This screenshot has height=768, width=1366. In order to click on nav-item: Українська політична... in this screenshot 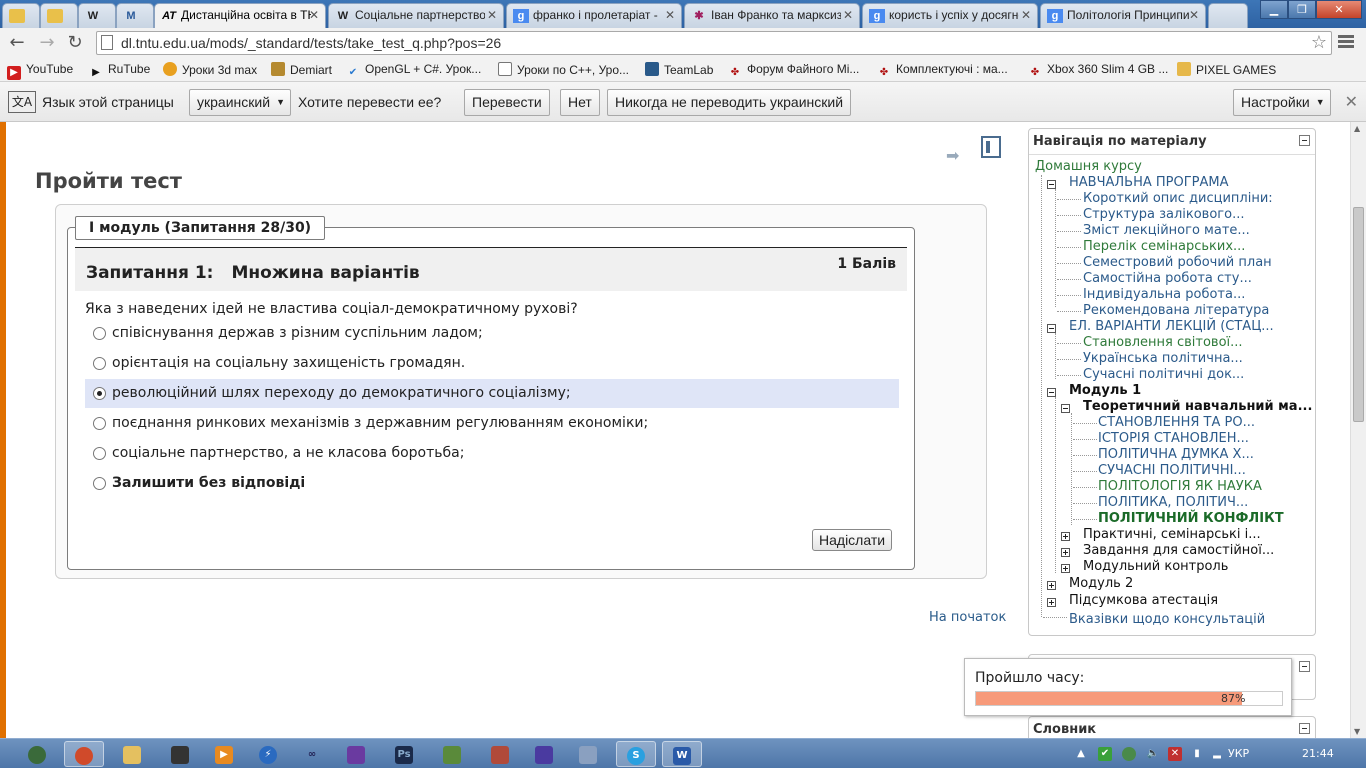, I will do `click(1163, 358)`.